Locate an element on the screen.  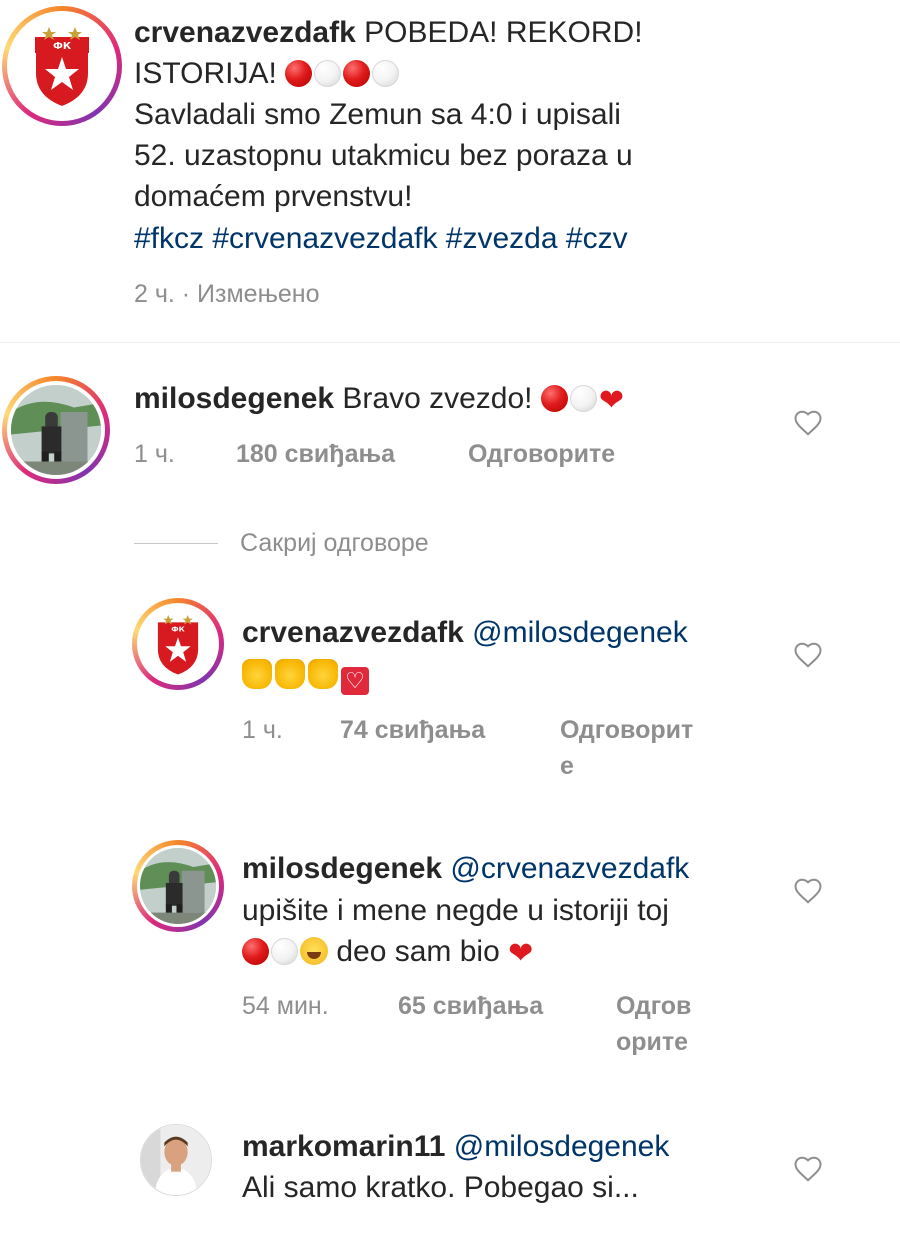
reply-avatar-crvenazvezdafk: ФК is located at coordinates (178, 644).